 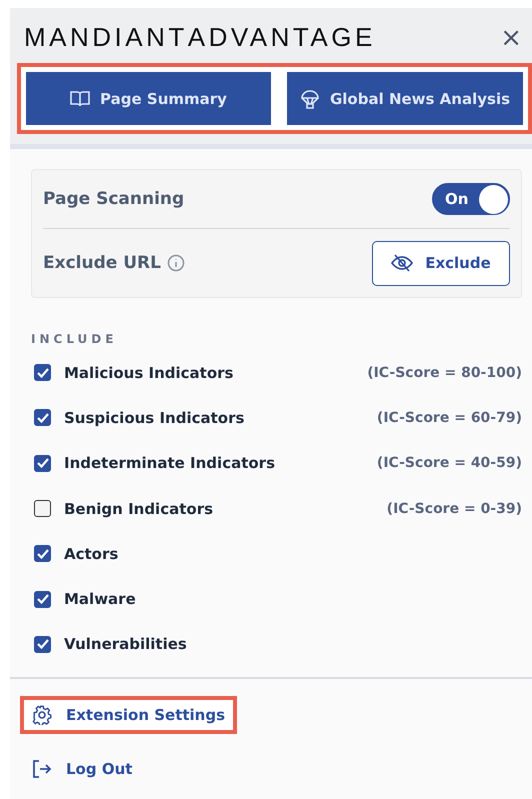 What do you see at coordinates (129, 715) in the screenshot?
I see `menu-link: Extension Settings` at bounding box center [129, 715].